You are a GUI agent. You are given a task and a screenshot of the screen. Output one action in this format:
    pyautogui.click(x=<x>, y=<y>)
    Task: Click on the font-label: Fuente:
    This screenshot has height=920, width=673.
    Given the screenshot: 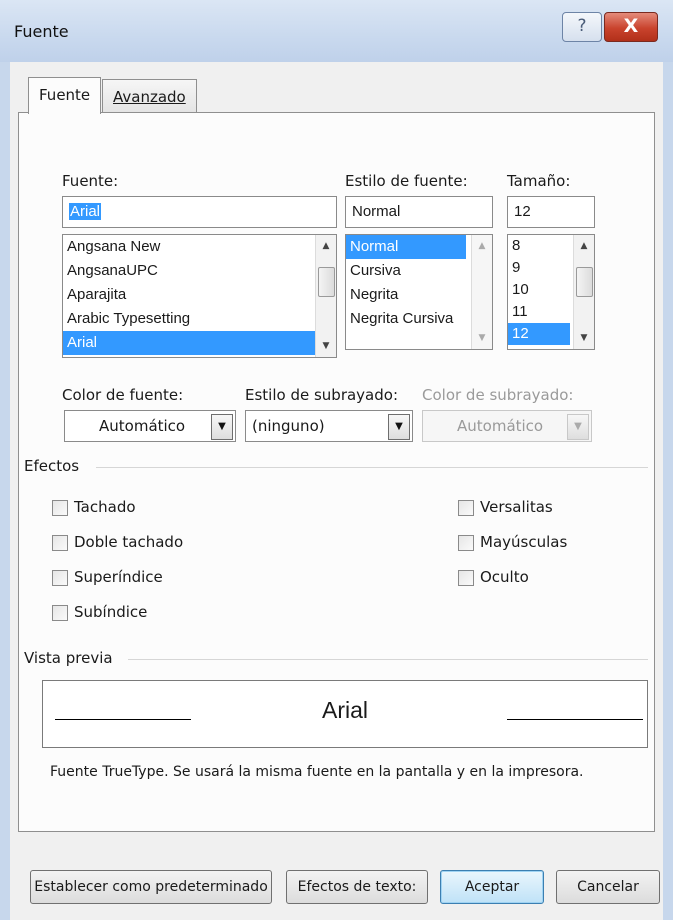 What is the action you would take?
    pyautogui.click(x=90, y=181)
    